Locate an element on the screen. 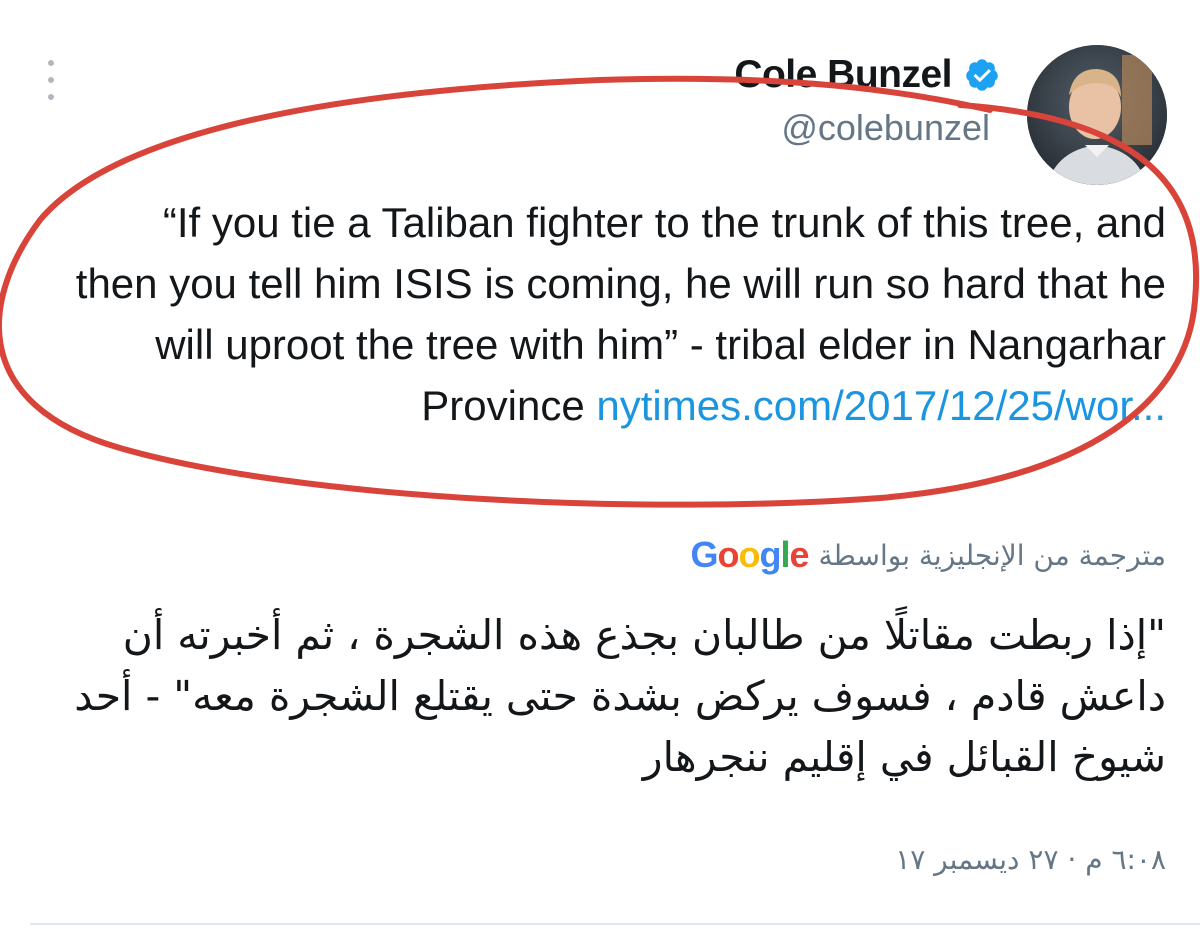  display-name: Cole Bunzel is located at coordinates (843, 75).